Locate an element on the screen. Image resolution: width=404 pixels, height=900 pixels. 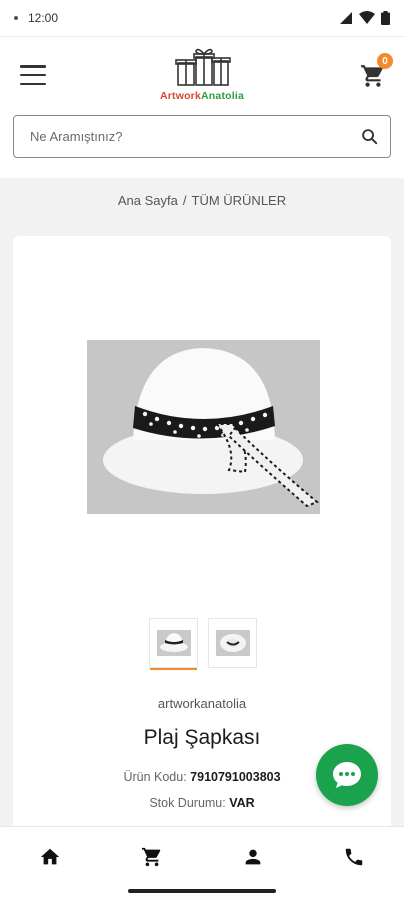
logo-wordmark-part1: Artwork is located at coordinates (180, 96).